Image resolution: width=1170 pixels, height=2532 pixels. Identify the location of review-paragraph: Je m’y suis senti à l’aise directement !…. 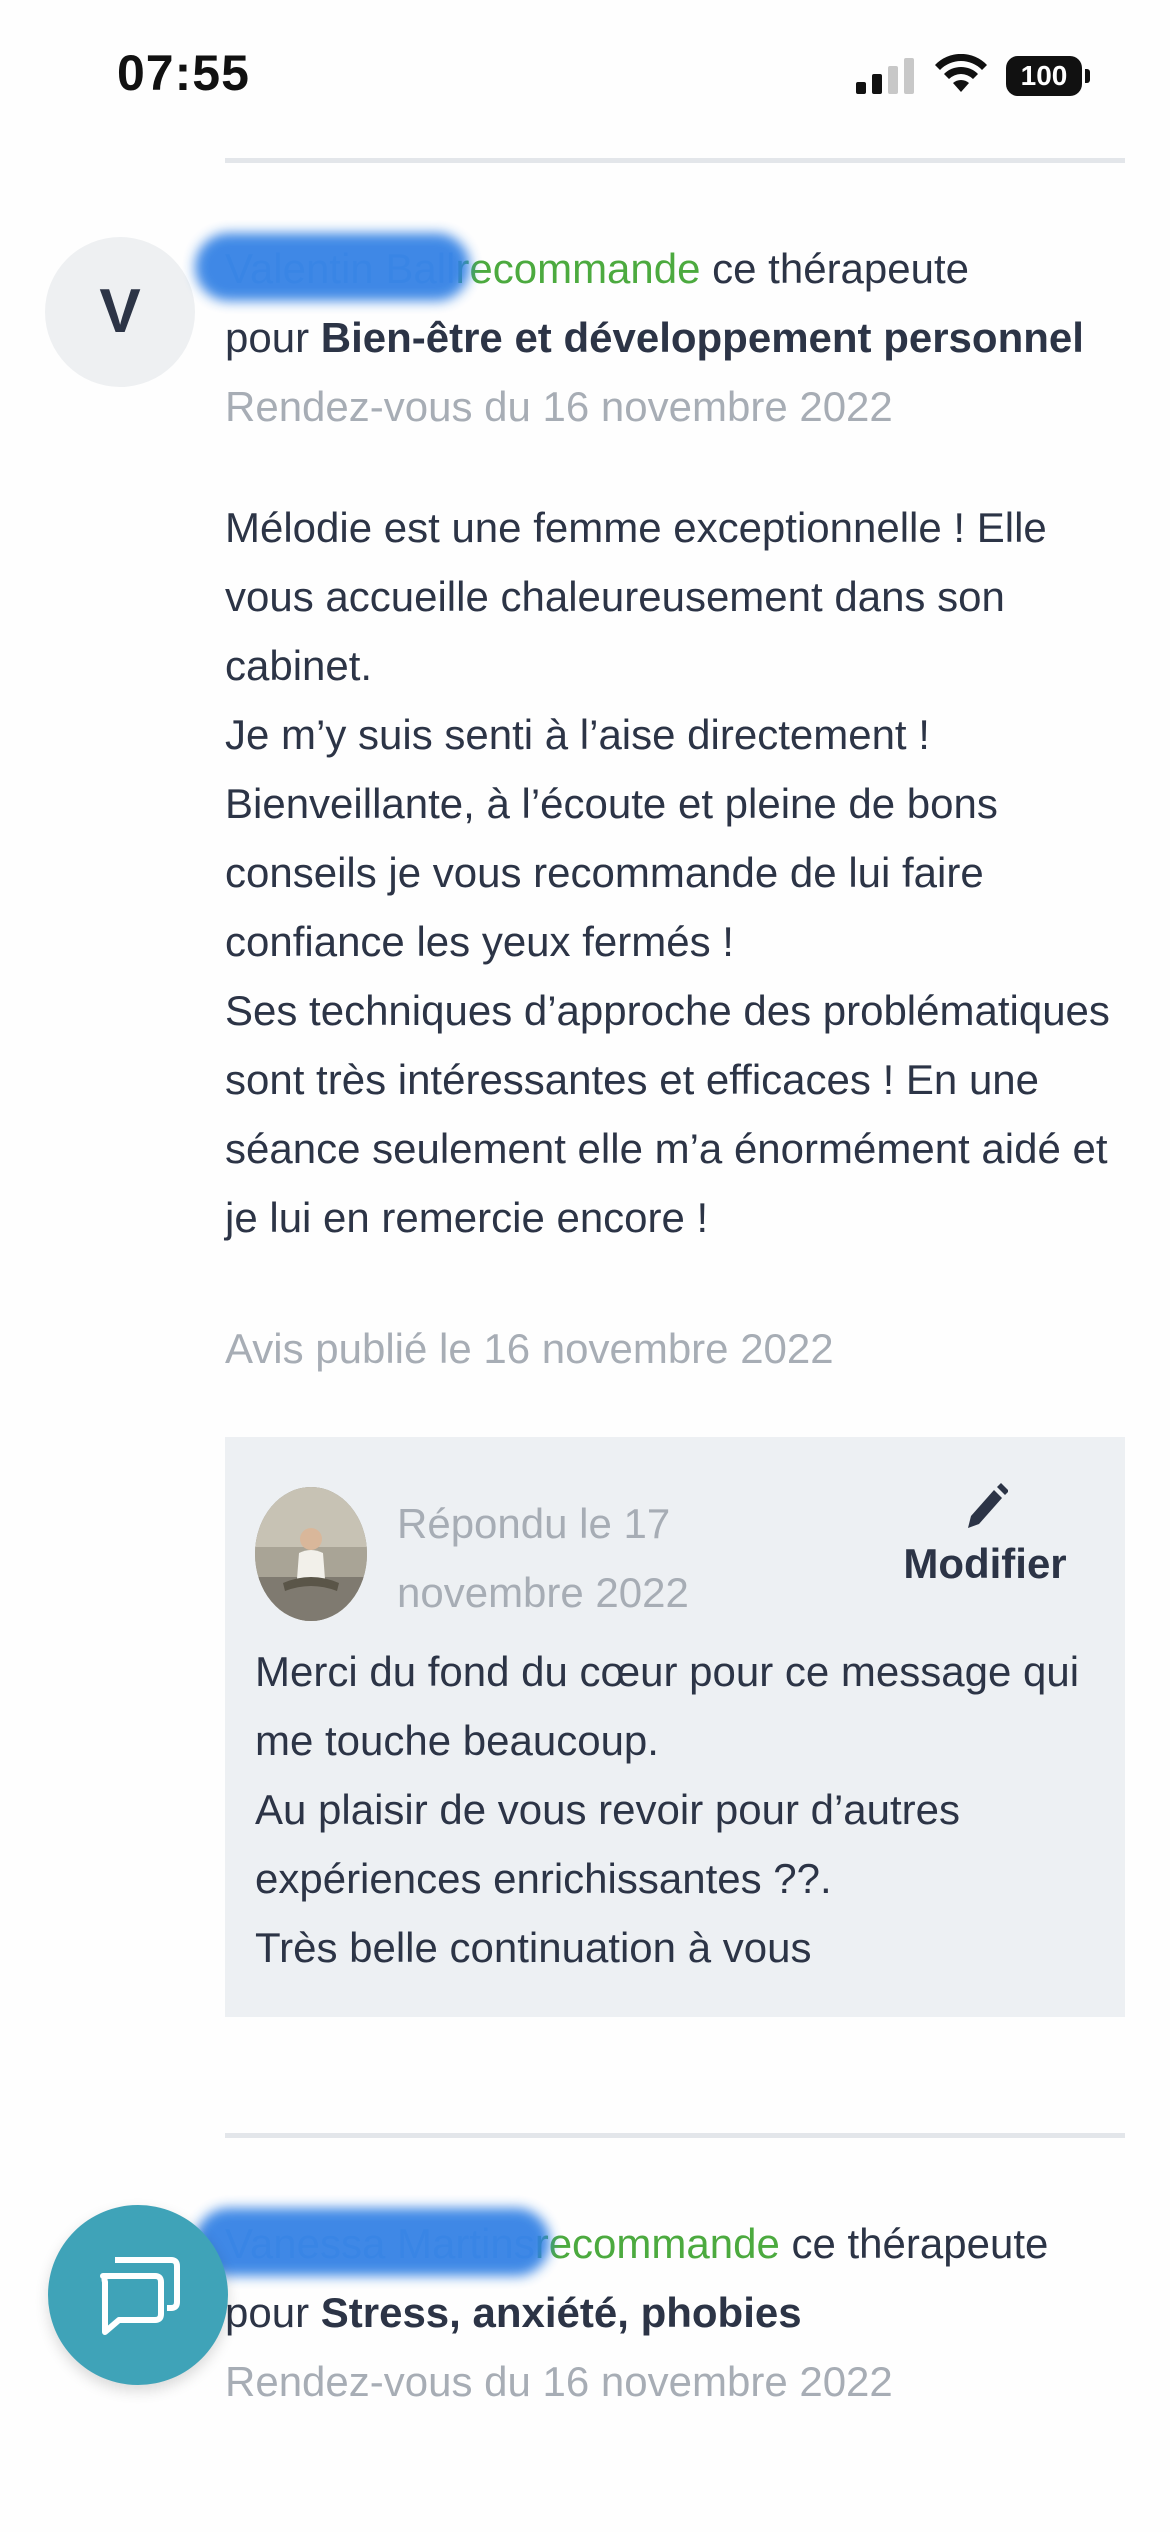
(611, 838).